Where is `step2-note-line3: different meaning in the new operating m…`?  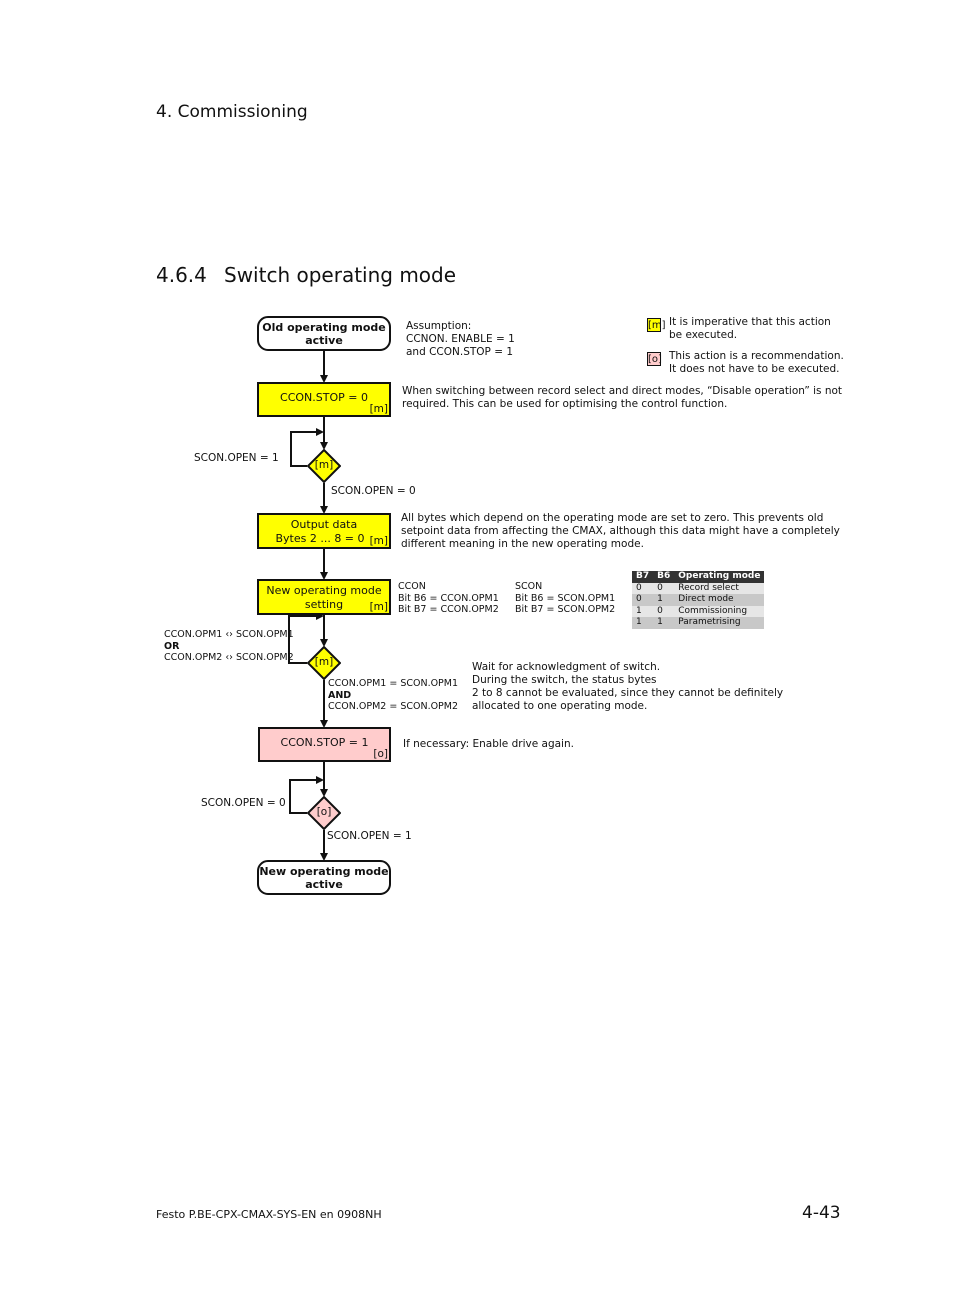 step2-note-line3: different meaning in the new operating m… is located at coordinates (522, 544).